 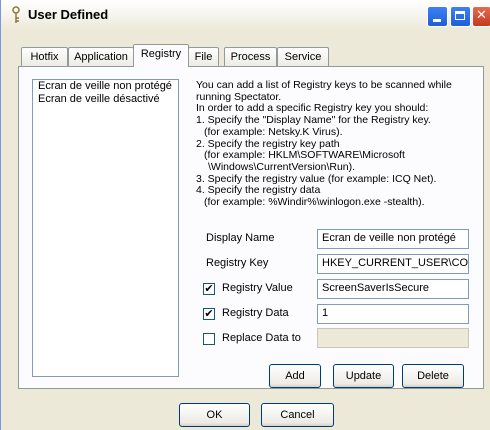 I want to click on window-title: User Defined, so click(x=68, y=14).